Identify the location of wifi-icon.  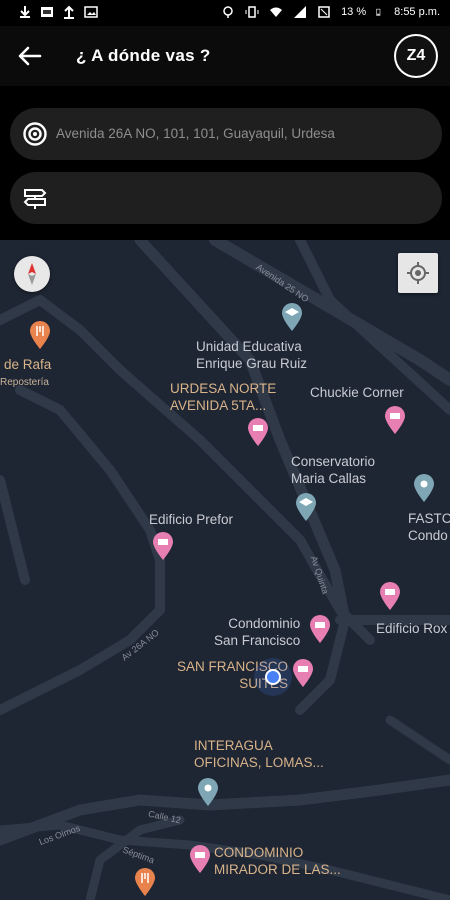
(276, 12).